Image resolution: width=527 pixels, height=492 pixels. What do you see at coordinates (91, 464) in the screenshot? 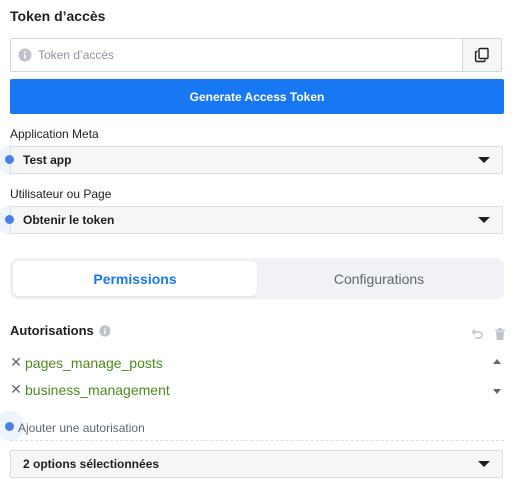
I see `options-selected-value: 2 options sélectionnées` at bounding box center [91, 464].